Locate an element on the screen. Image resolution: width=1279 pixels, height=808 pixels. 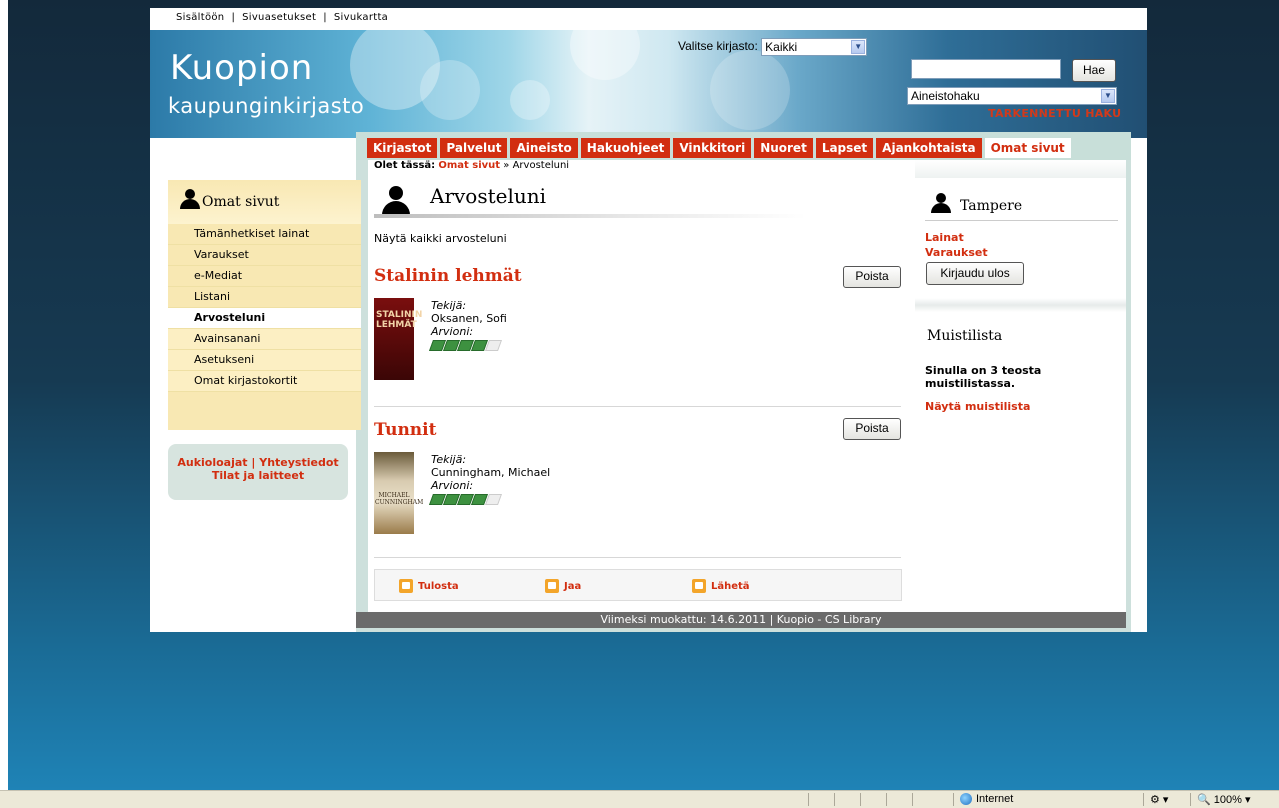
protected-mode-icon: ⚙ ▾ is located at coordinates (1159, 800).